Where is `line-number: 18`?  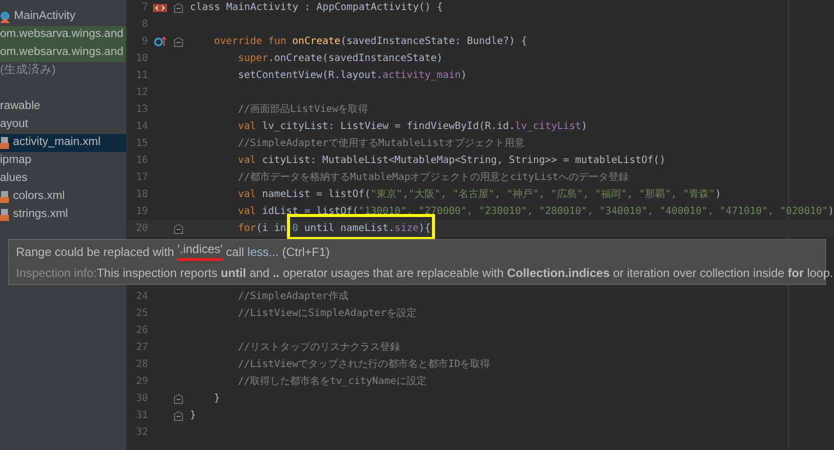
line-number: 18 is located at coordinates (141, 195).